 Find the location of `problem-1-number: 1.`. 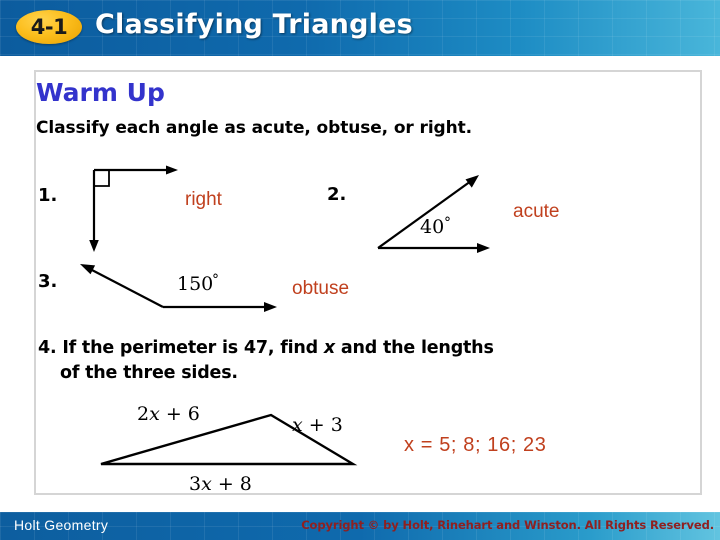

problem-1-number: 1. is located at coordinates (48, 195).